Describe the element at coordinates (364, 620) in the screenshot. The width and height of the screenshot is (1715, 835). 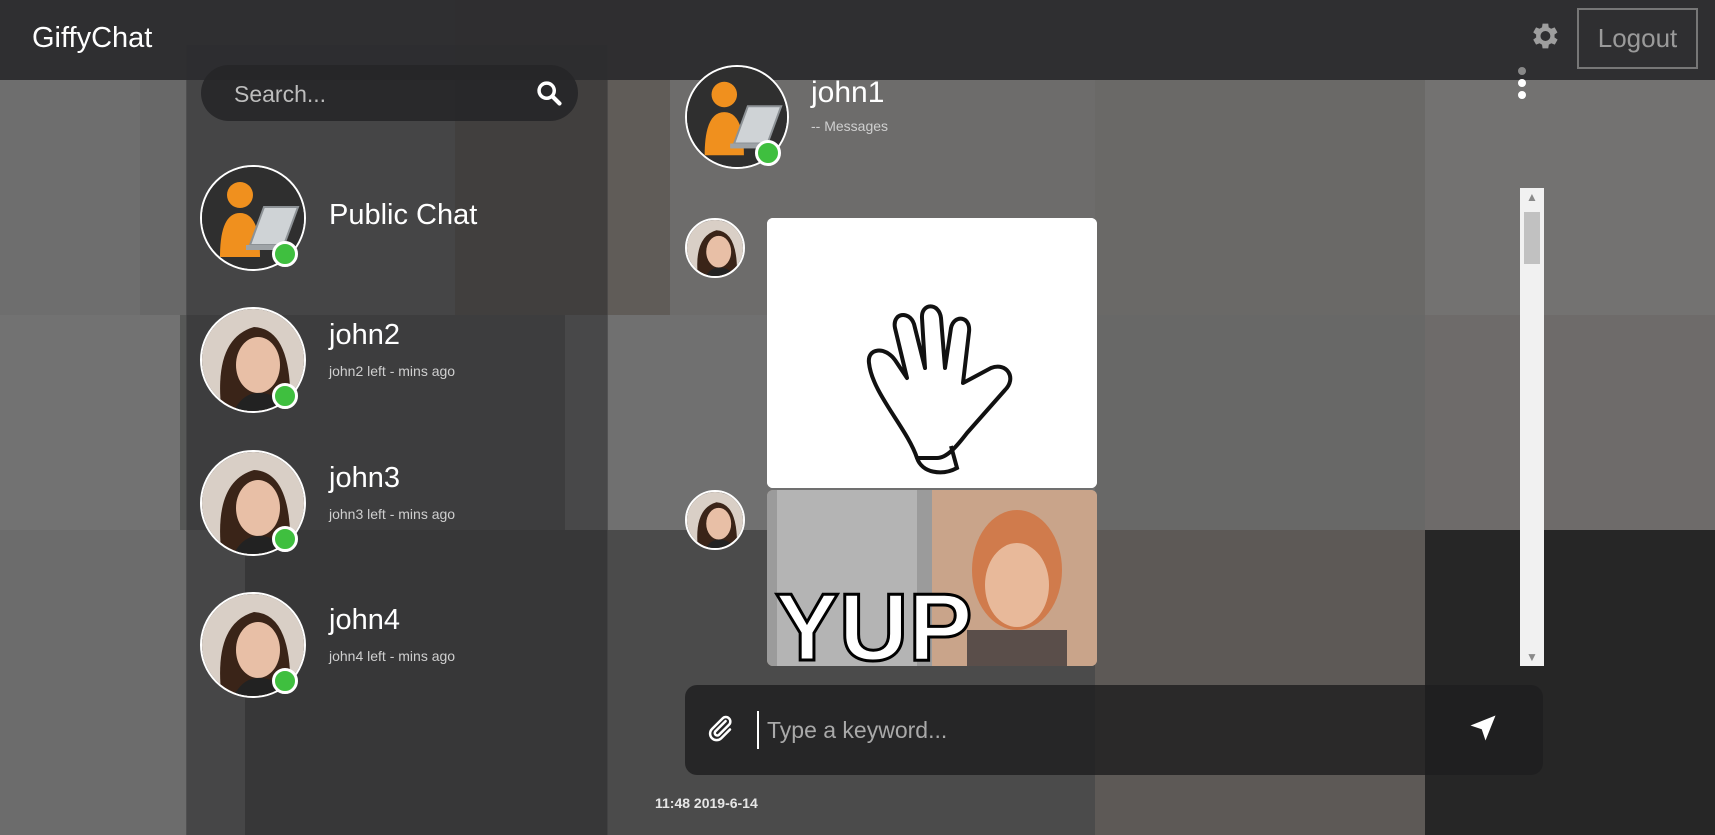
I see `contact-name: john4` at that location.